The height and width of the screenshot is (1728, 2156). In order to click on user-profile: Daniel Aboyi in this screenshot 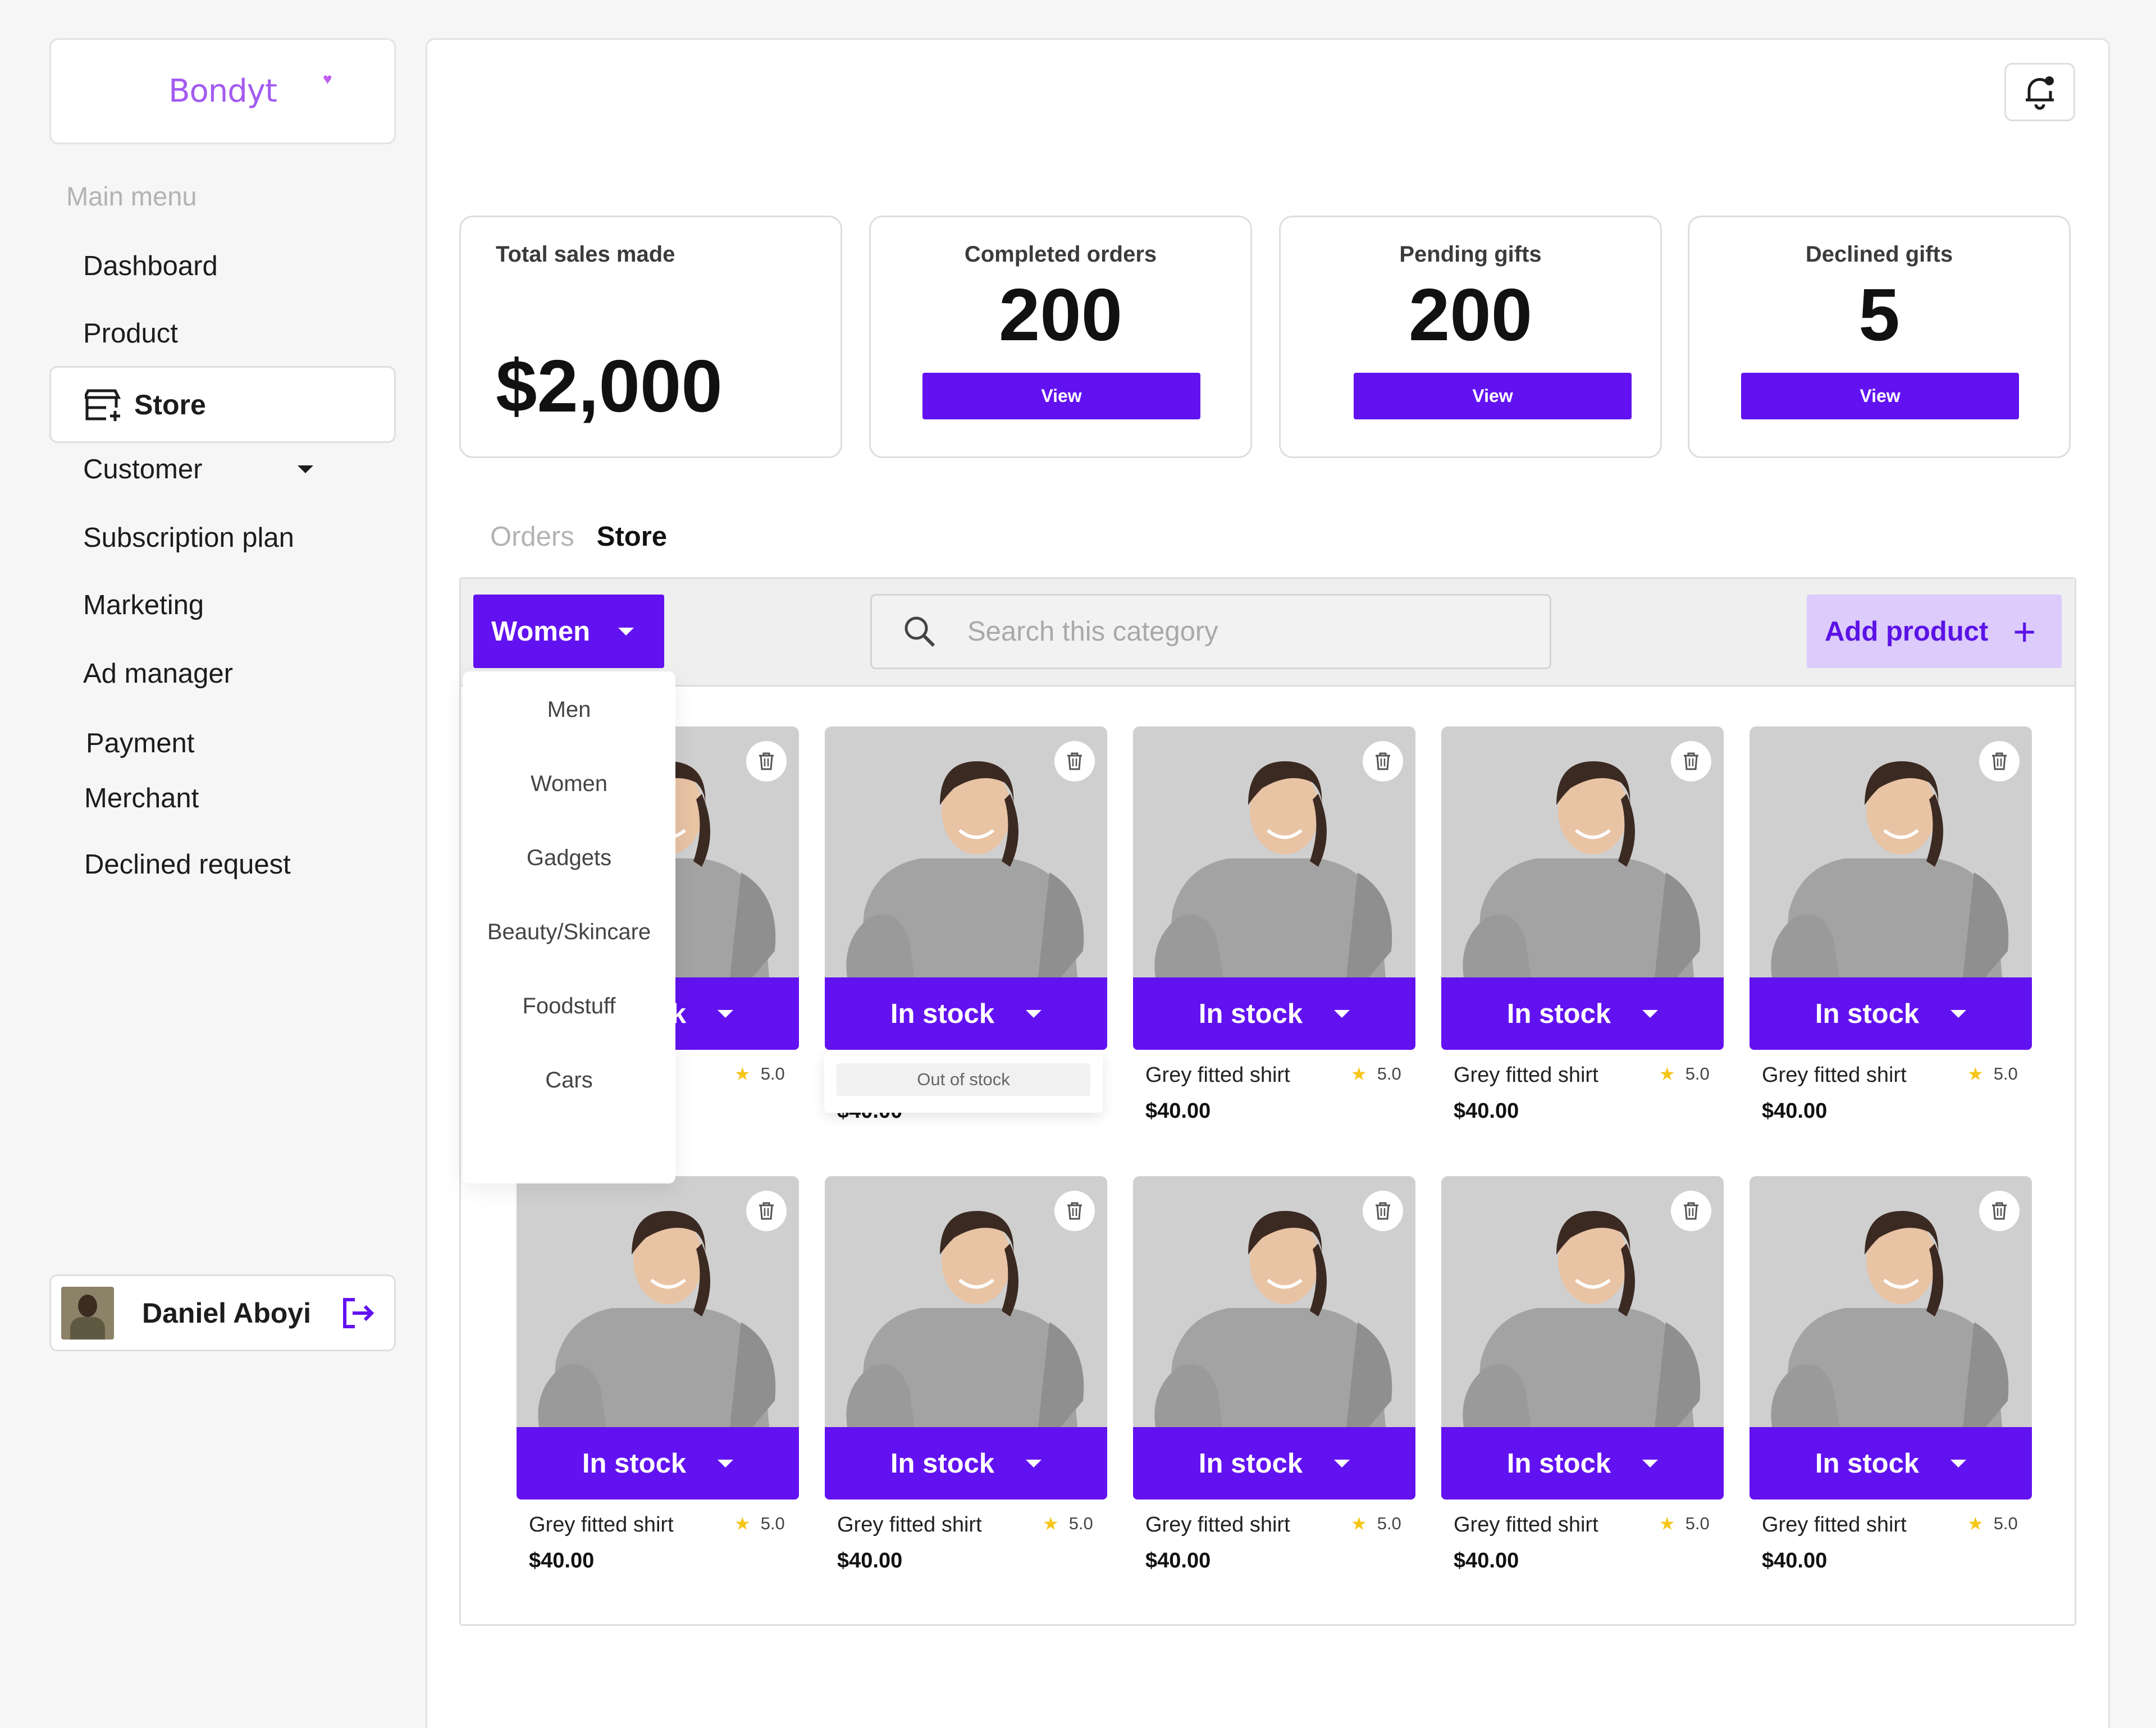, I will do `click(222, 1312)`.